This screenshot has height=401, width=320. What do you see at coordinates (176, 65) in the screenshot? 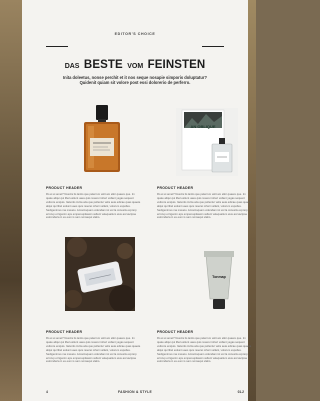
I see `title-word-feinsten: FEINSTEN` at bounding box center [176, 65].